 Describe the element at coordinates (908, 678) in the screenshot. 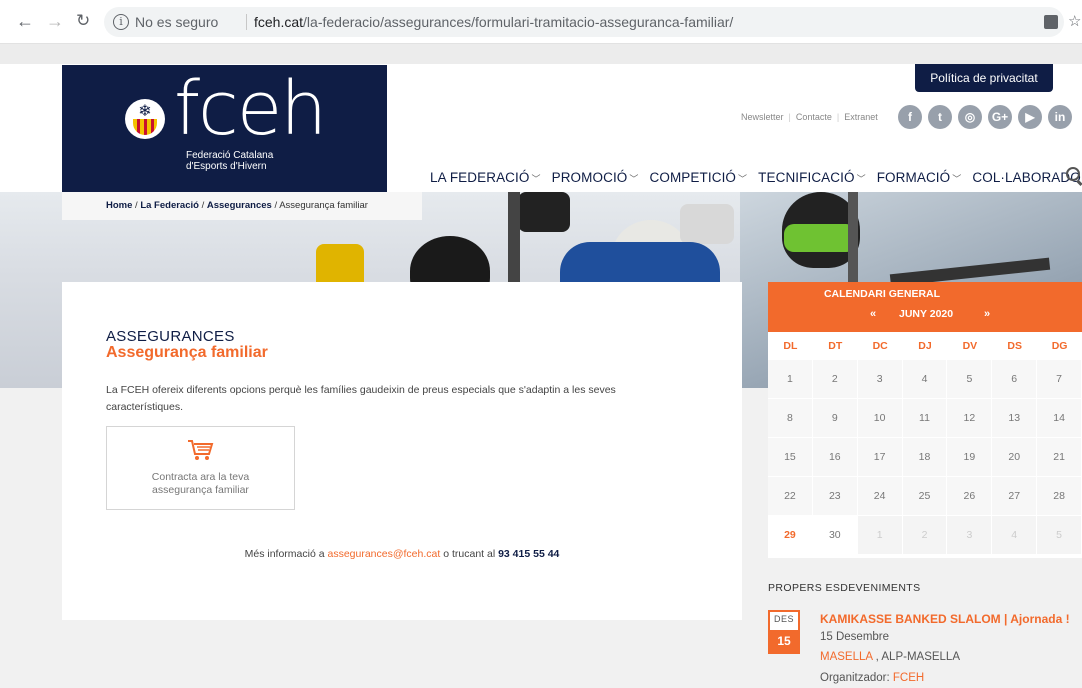

I see `event-organizer-link: FCEH` at that location.